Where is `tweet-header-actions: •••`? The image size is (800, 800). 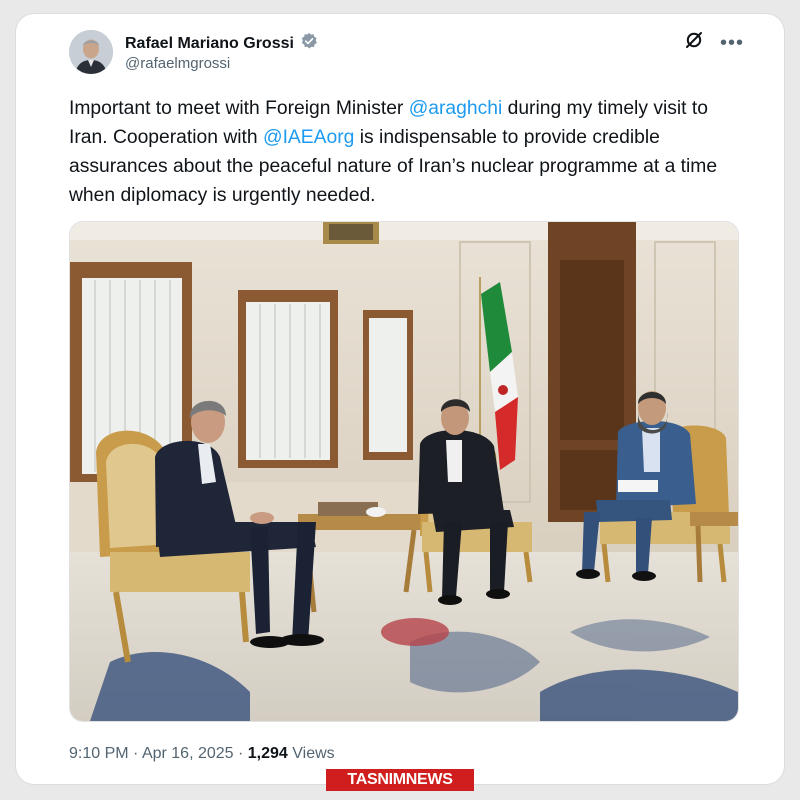 tweet-header-actions: ••• is located at coordinates (714, 42).